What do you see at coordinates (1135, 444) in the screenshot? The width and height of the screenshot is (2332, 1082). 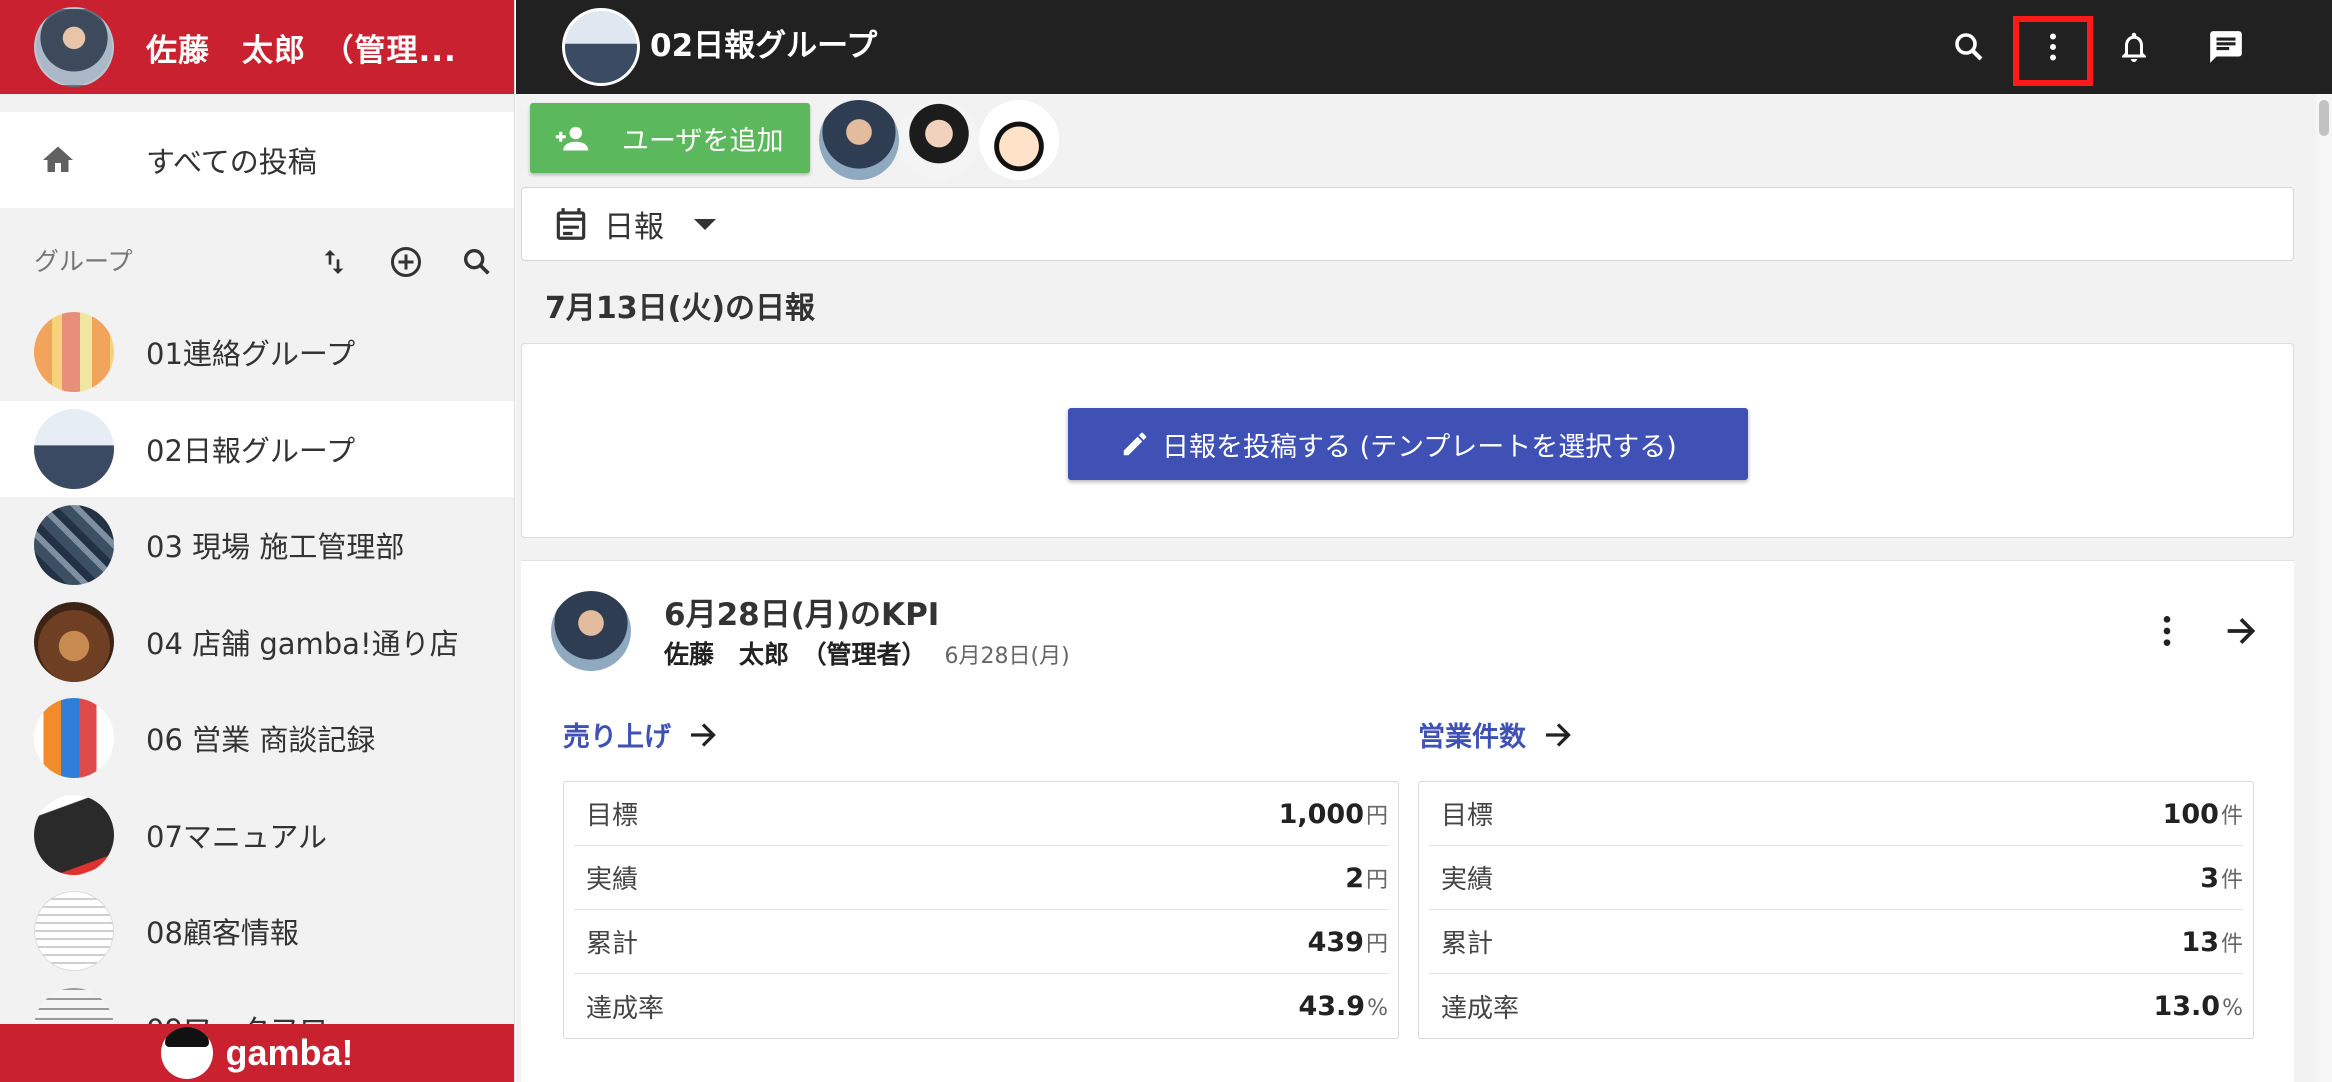 I see `pencil-icon` at bounding box center [1135, 444].